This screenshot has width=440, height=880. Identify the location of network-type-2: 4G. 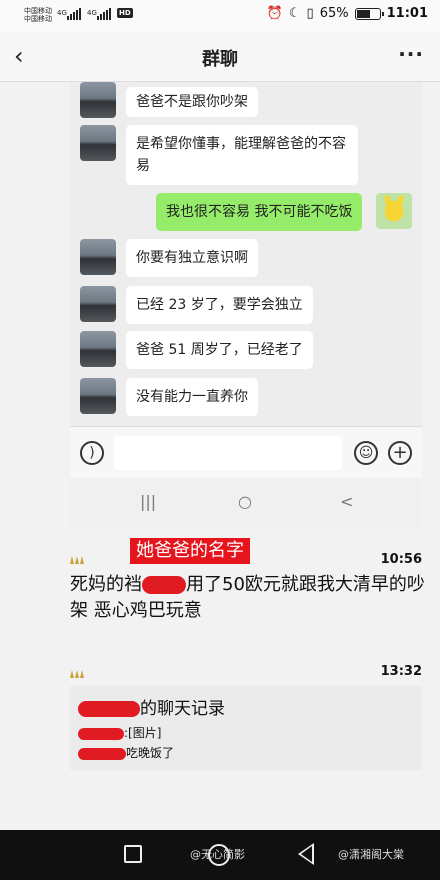
(92, 13).